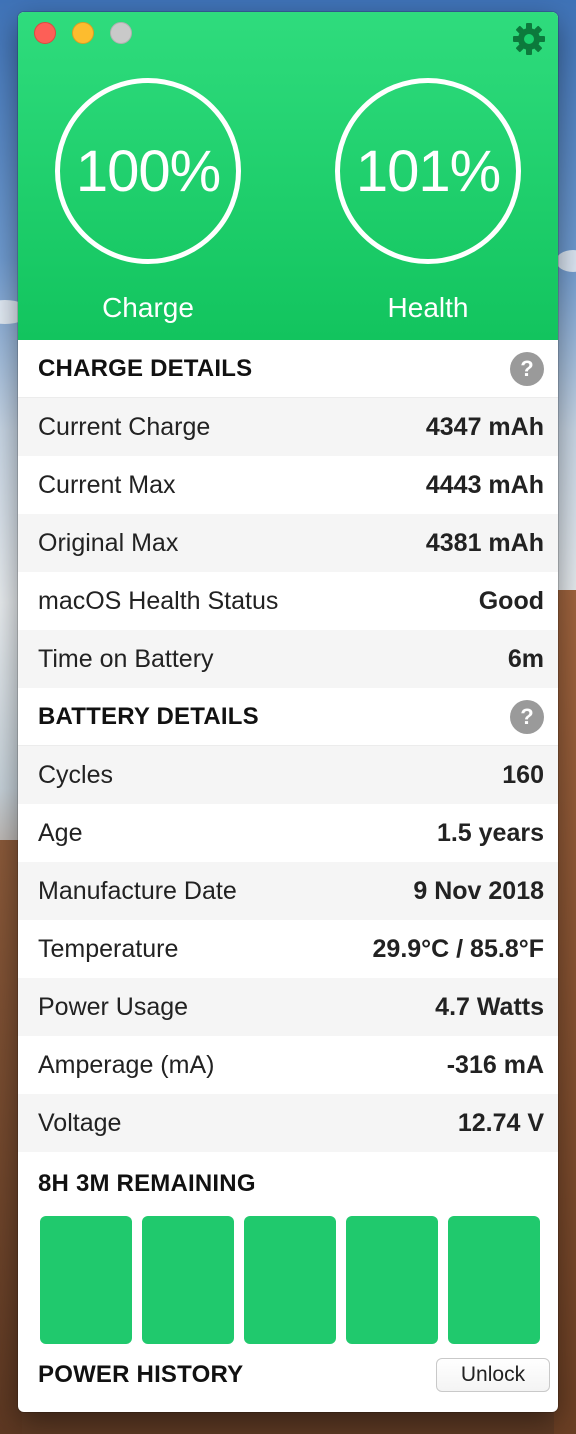 The image size is (576, 1434). What do you see at coordinates (288, 485) in the screenshot?
I see `detail-row-current-max: Current Max 4443 mAh` at bounding box center [288, 485].